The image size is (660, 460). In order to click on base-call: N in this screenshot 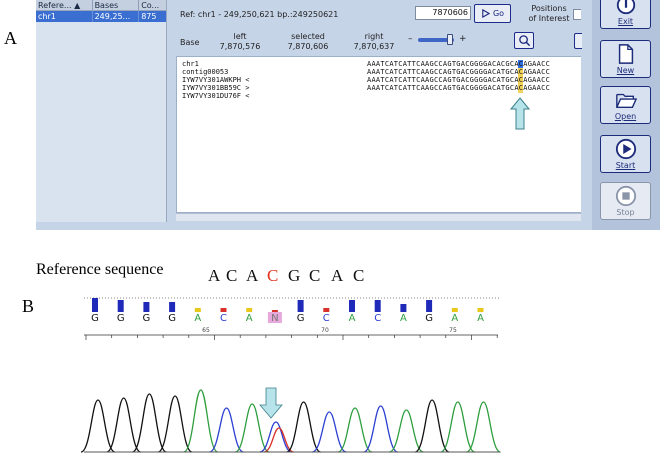, I will do `click(274, 318)`.